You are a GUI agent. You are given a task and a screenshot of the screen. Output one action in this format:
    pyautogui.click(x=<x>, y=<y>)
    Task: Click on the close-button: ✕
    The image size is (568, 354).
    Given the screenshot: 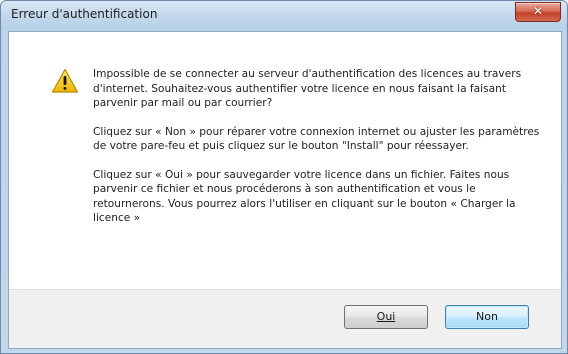 What is the action you would take?
    pyautogui.click(x=538, y=12)
    